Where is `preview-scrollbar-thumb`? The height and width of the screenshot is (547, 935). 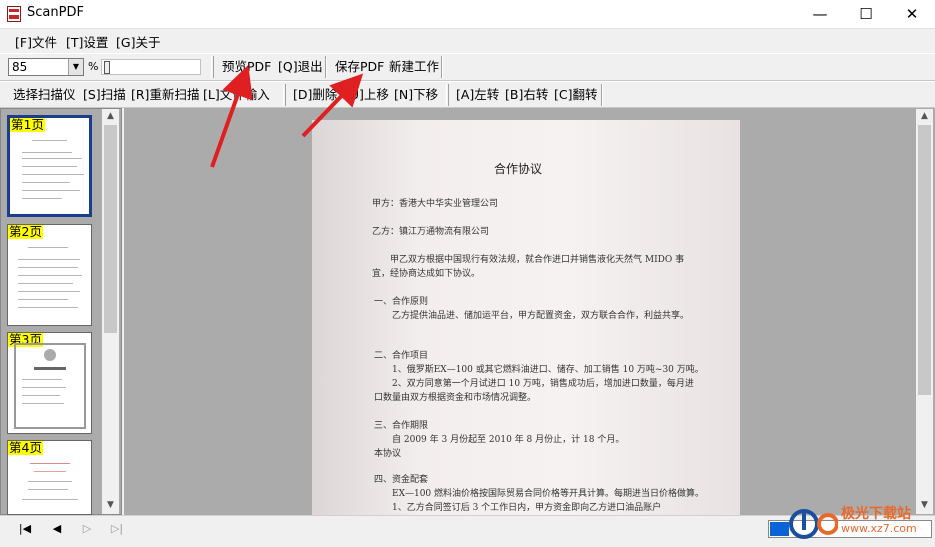
preview-scrollbar-thumb is located at coordinates (924, 260).